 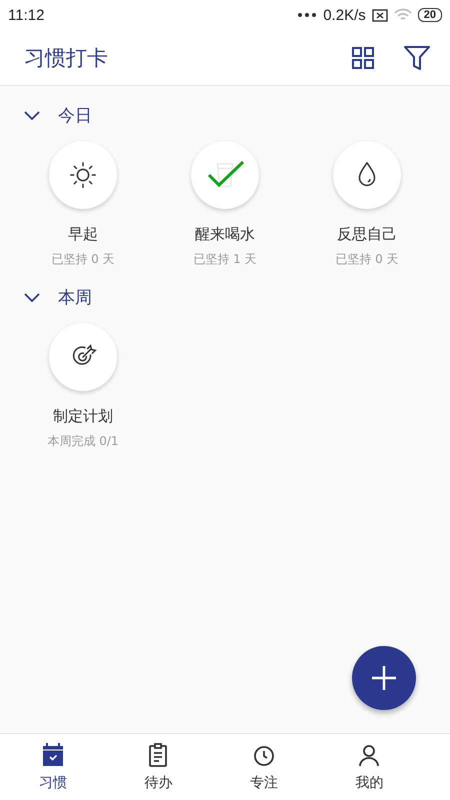 I want to click on habit-name: 醒来喝水, so click(x=225, y=234).